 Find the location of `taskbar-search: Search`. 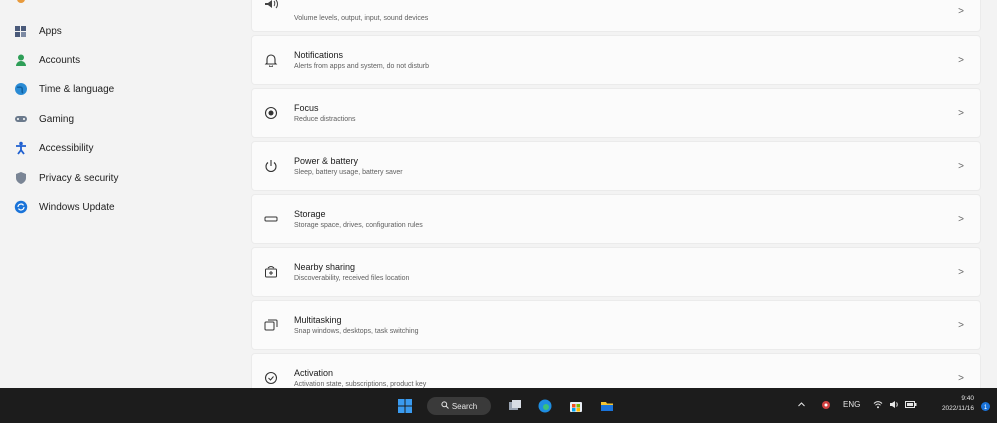

taskbar-search: Search is located at coordinates (459, 406).